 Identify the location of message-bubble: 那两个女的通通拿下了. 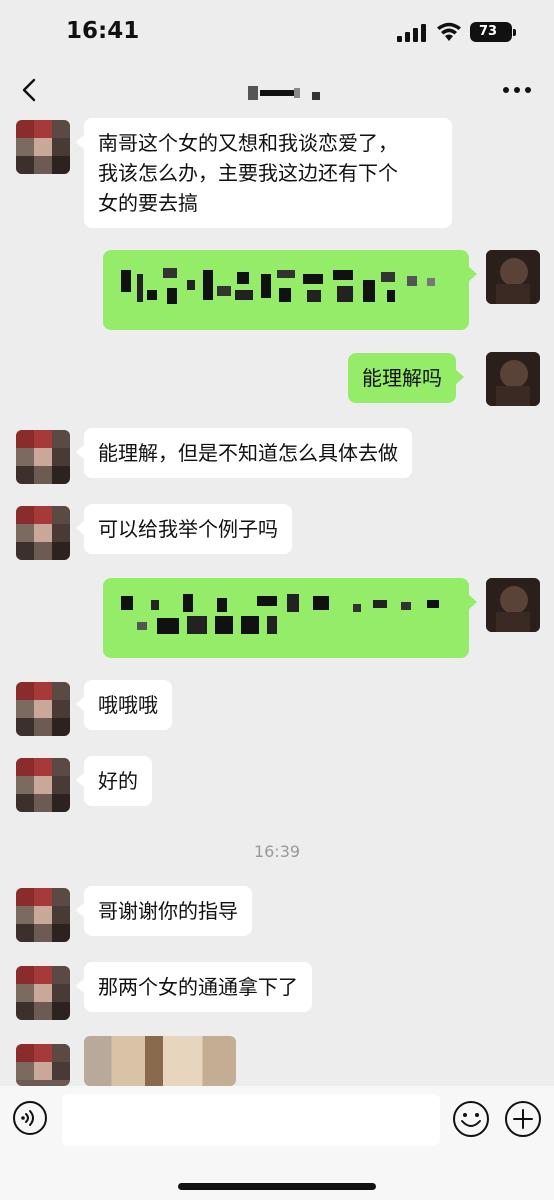
(194, 987).